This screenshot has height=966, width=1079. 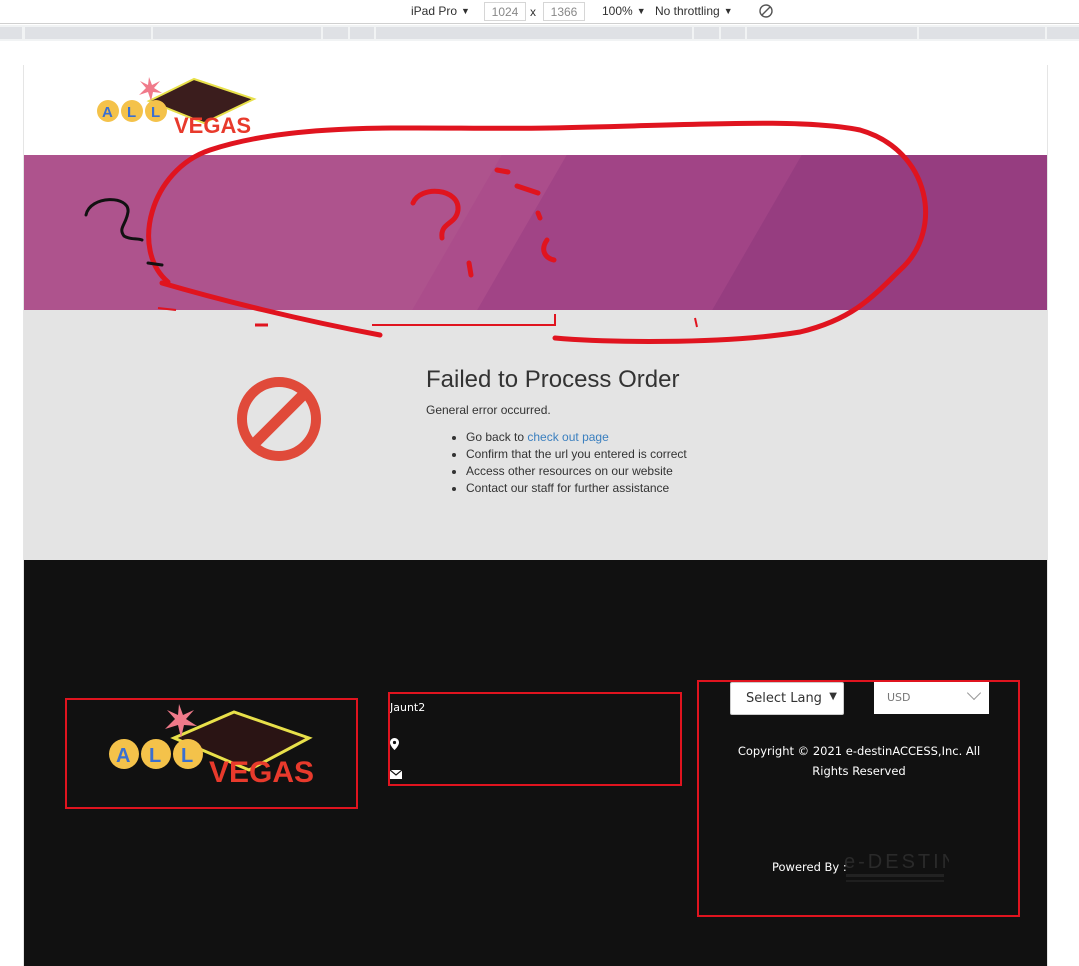 I want to click on times-label: x, so click(x=533, y=12).